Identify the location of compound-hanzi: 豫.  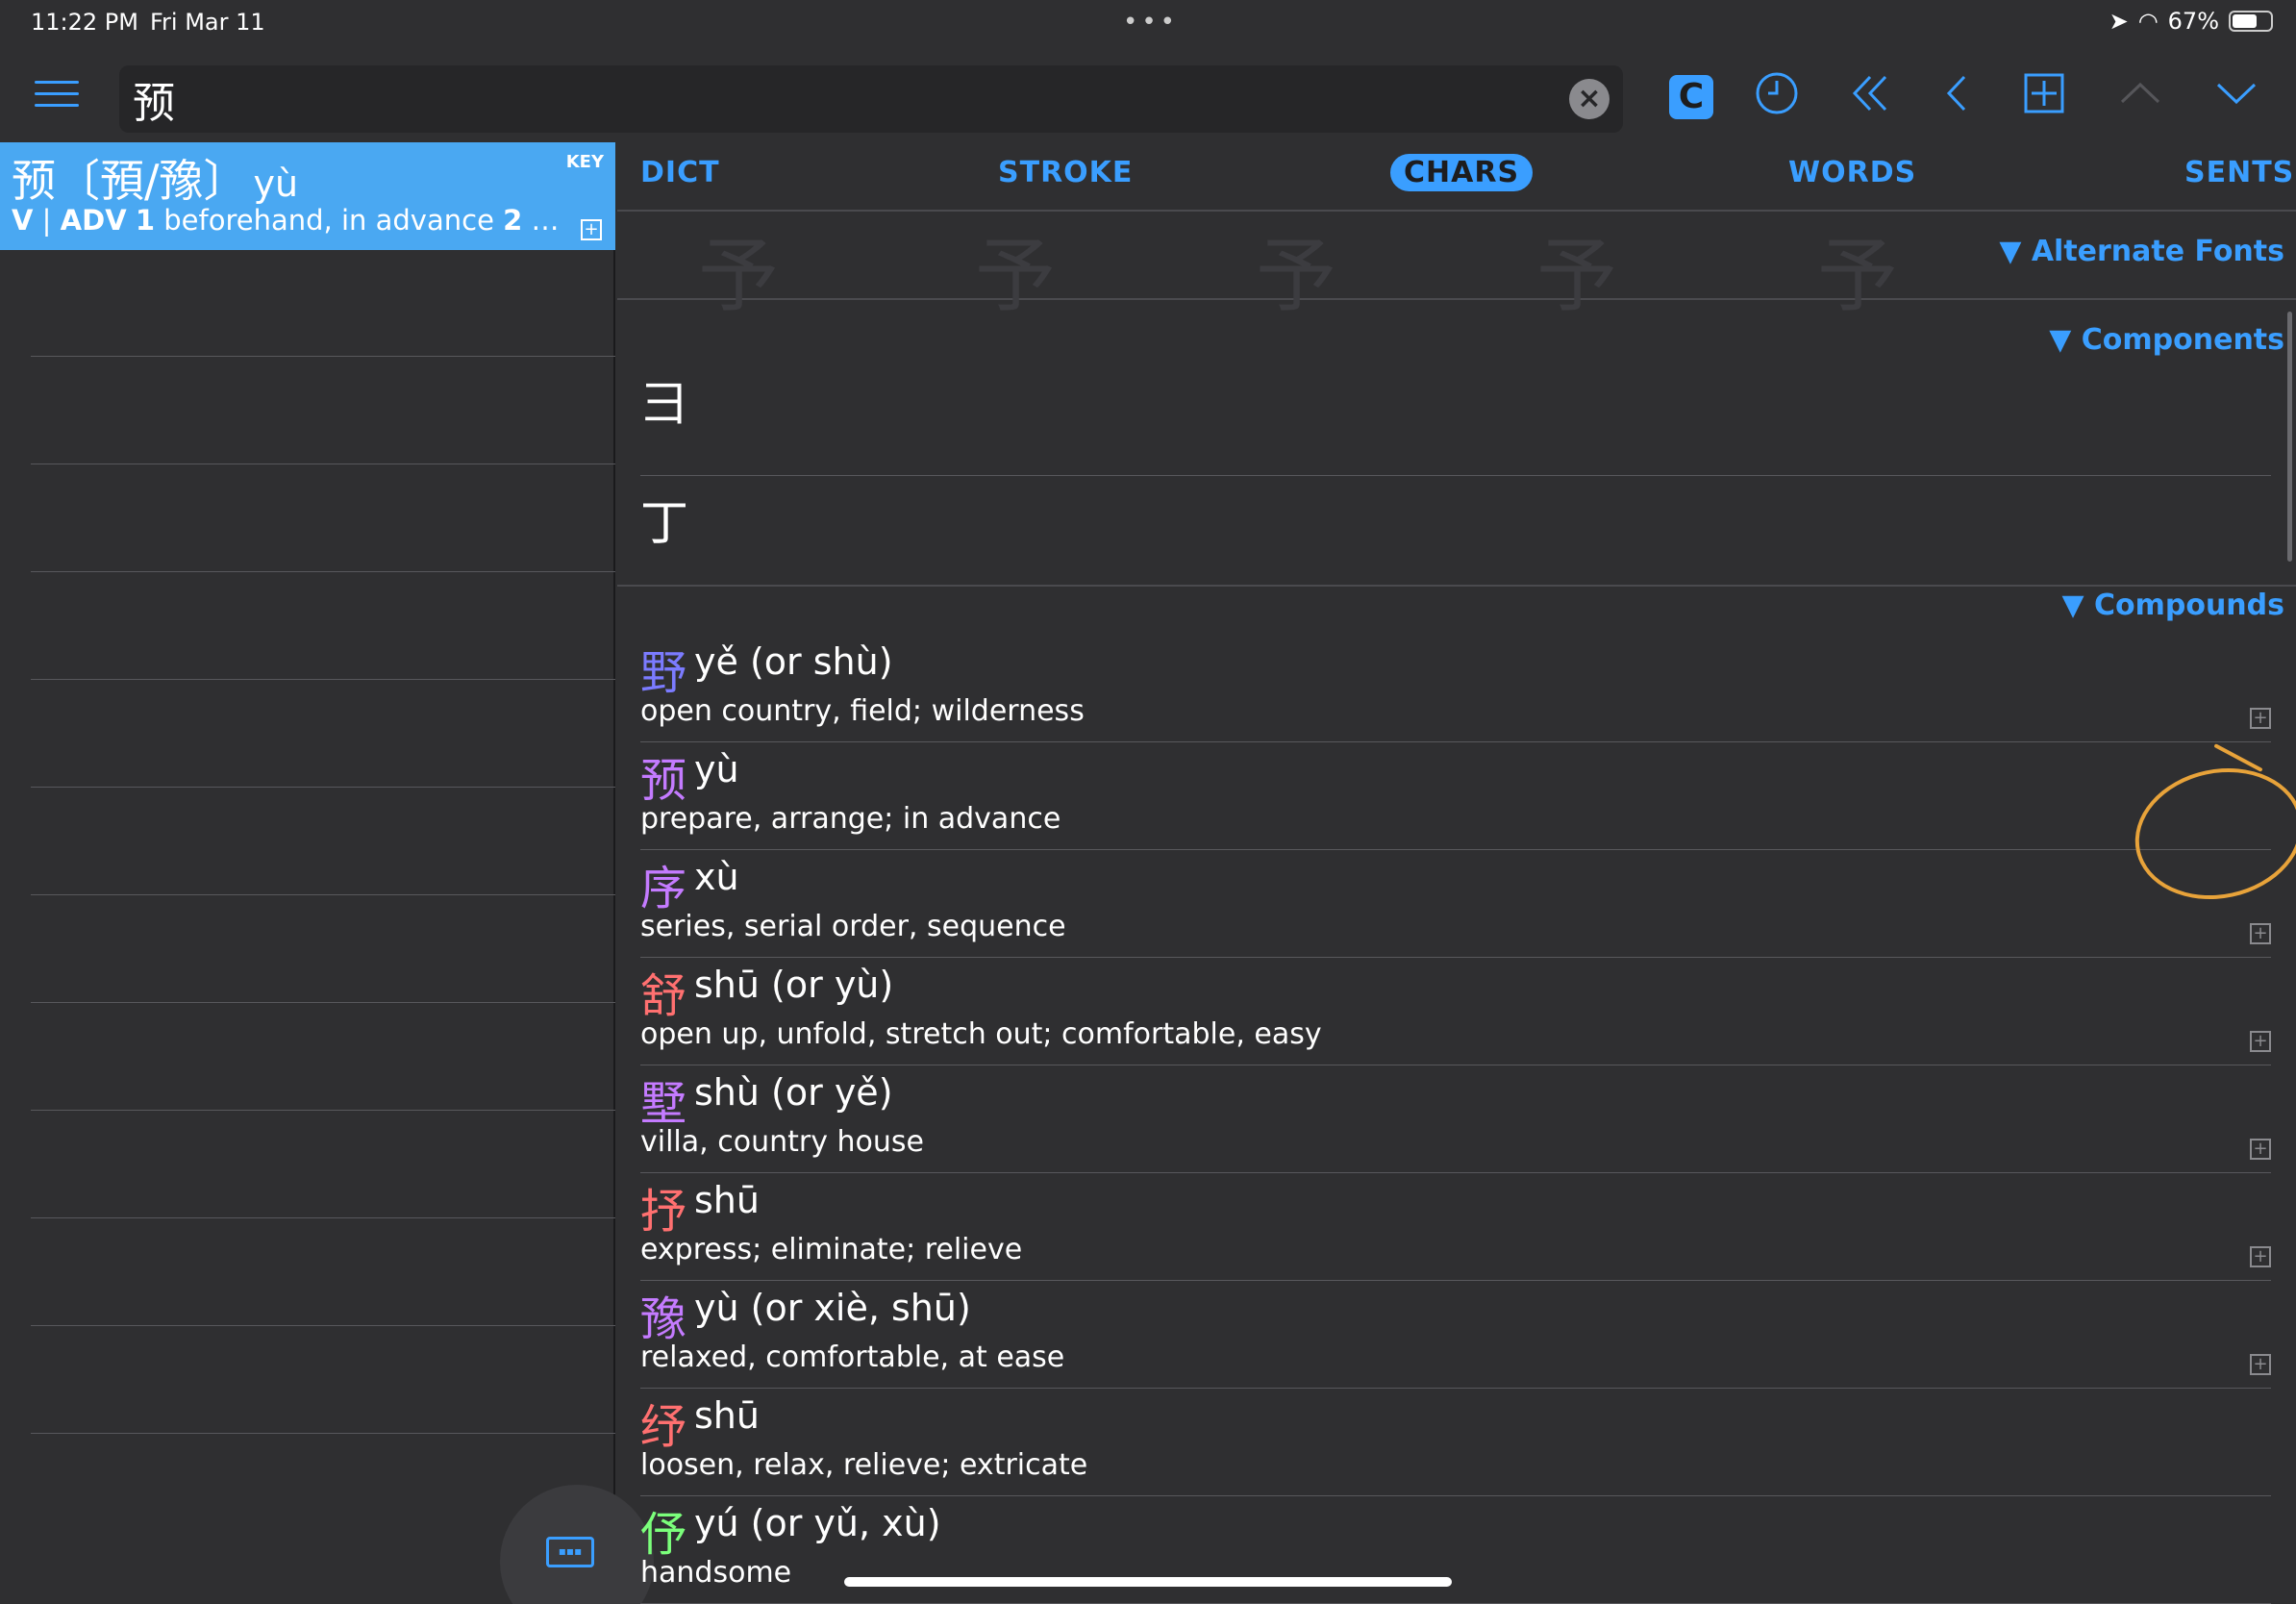
(663, 1319).